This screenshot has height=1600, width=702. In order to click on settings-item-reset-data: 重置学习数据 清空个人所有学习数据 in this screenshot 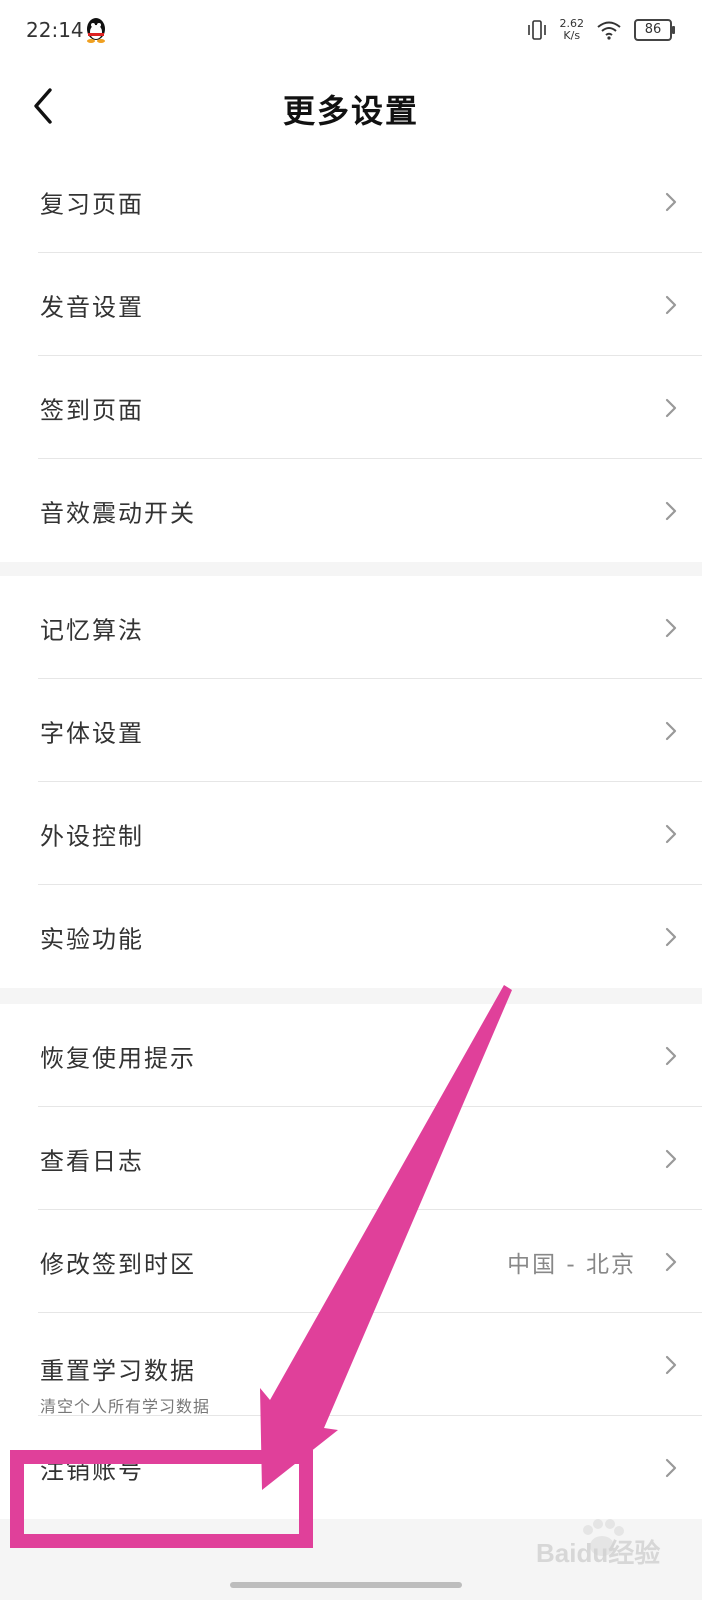, I will do `click(351, 1364)`.